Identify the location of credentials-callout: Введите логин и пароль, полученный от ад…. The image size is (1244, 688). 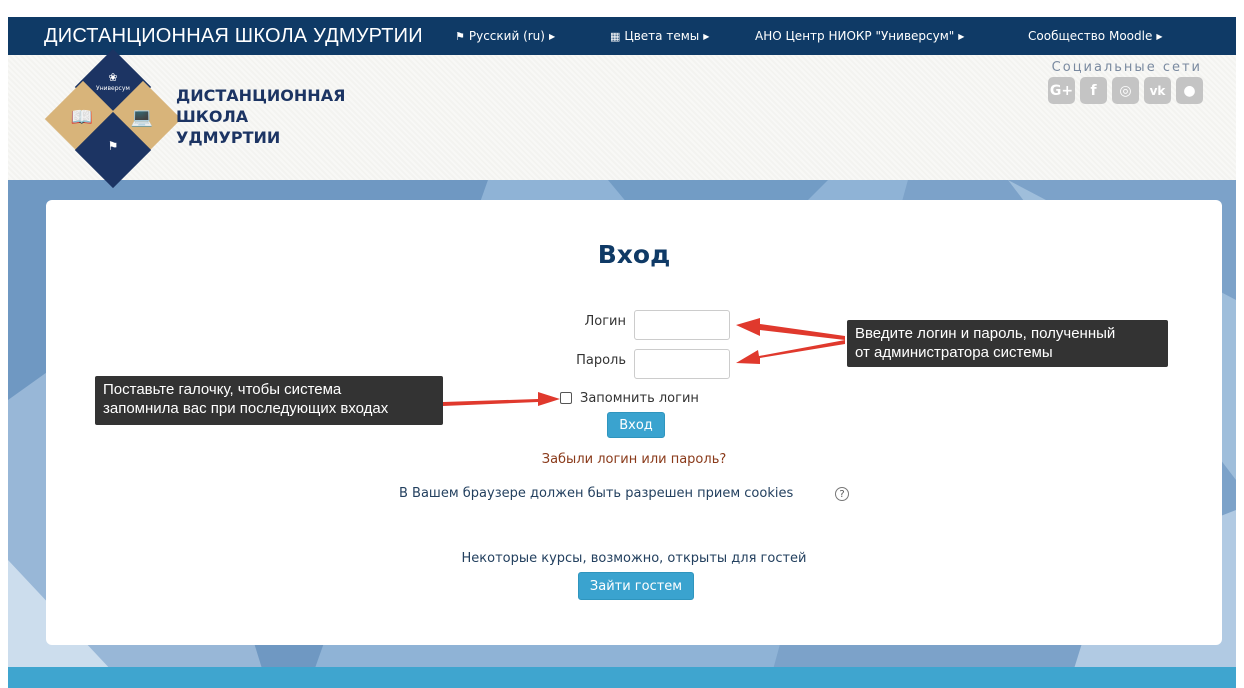
(1007, 343).